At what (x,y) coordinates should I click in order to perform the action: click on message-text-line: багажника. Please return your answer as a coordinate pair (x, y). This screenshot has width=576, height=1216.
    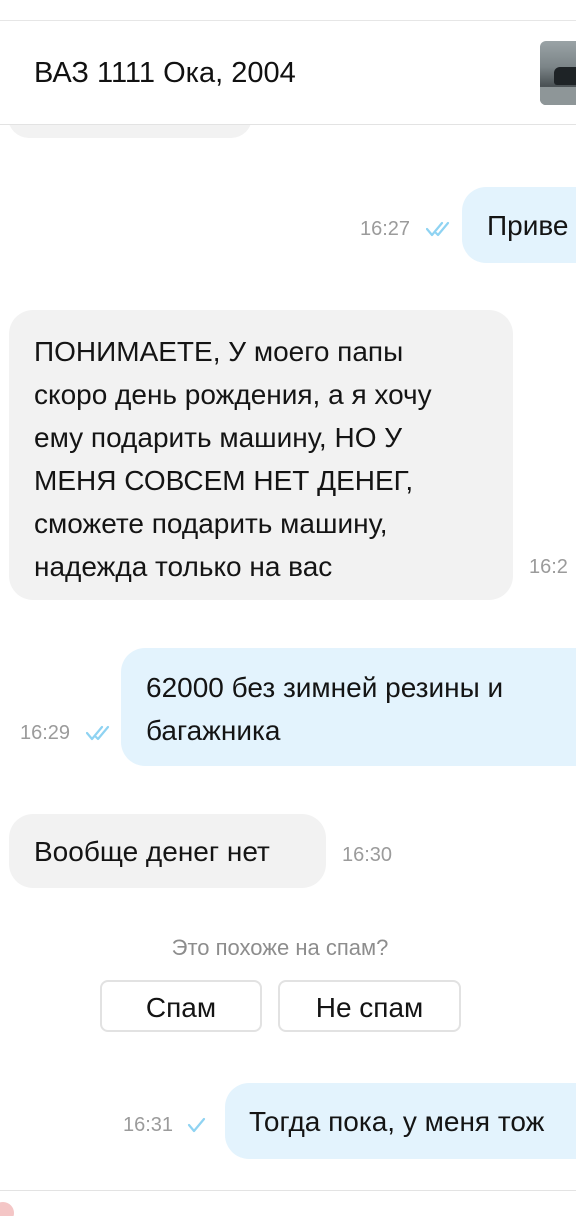
    Looking at the image, I should click on (213, 730).